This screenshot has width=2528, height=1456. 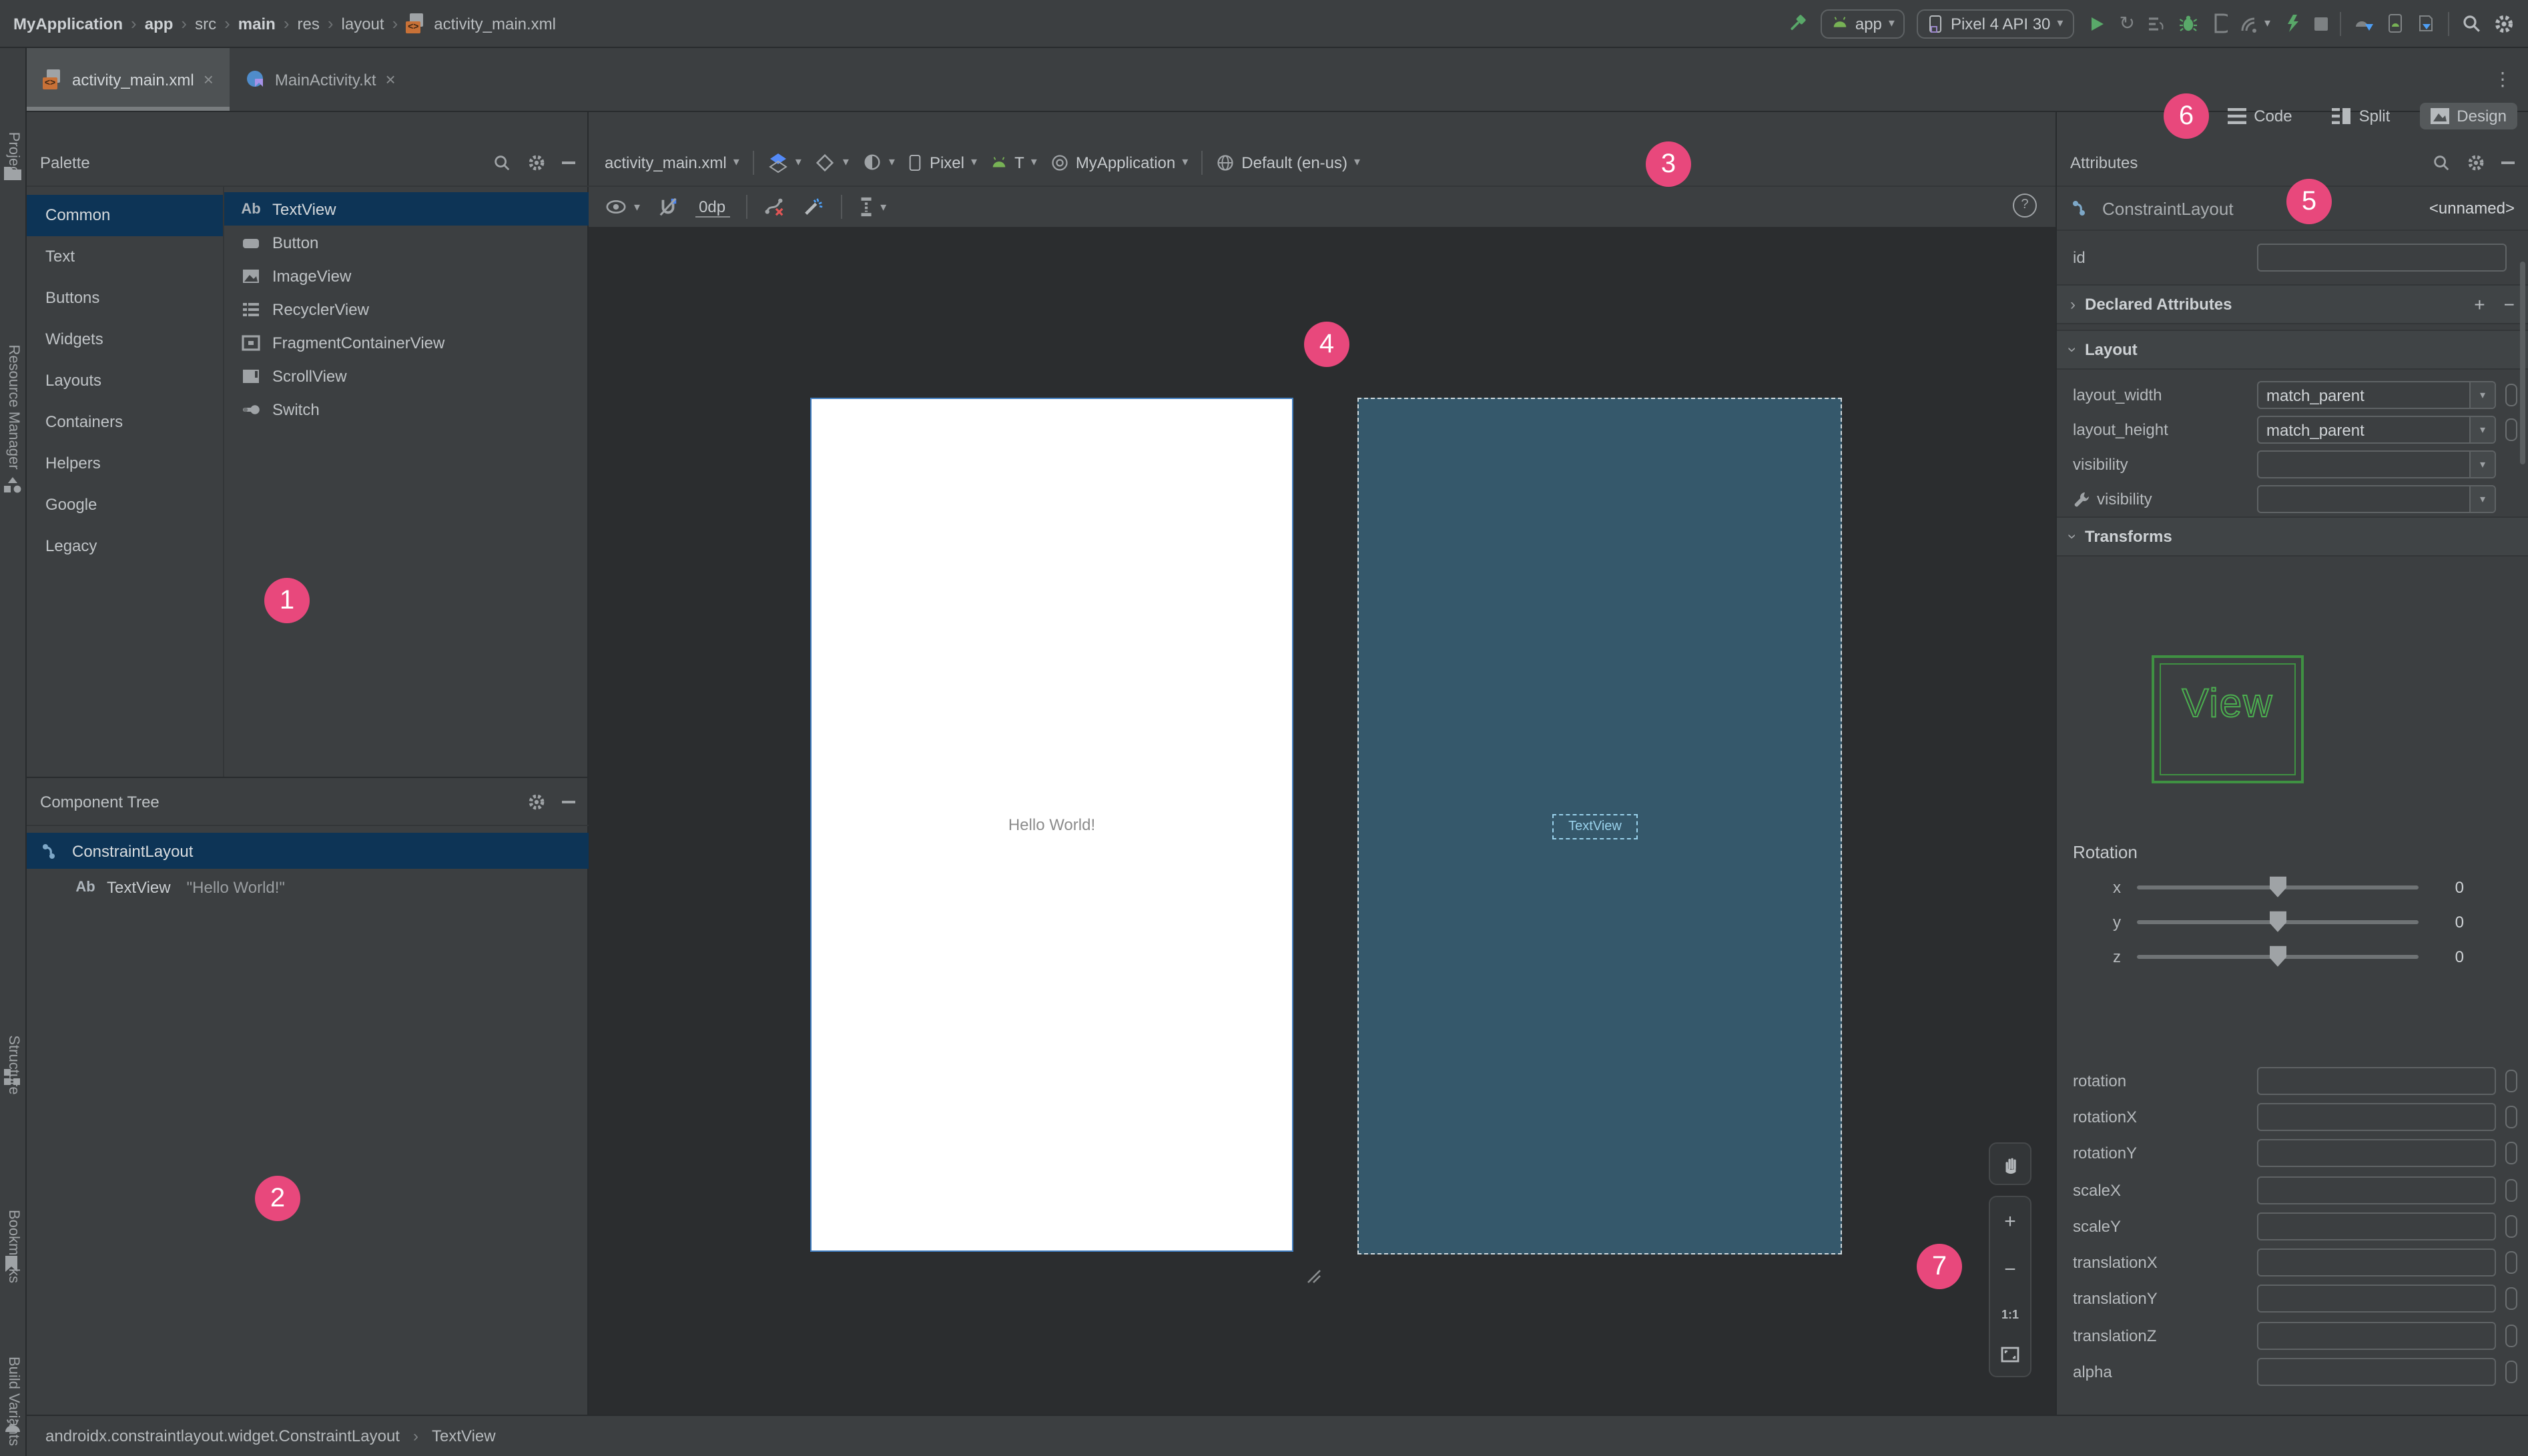 What do you see at coordinates (391, 79) in the screenshot?
I see `close-icon: ×` at bounding box center [391, 79].